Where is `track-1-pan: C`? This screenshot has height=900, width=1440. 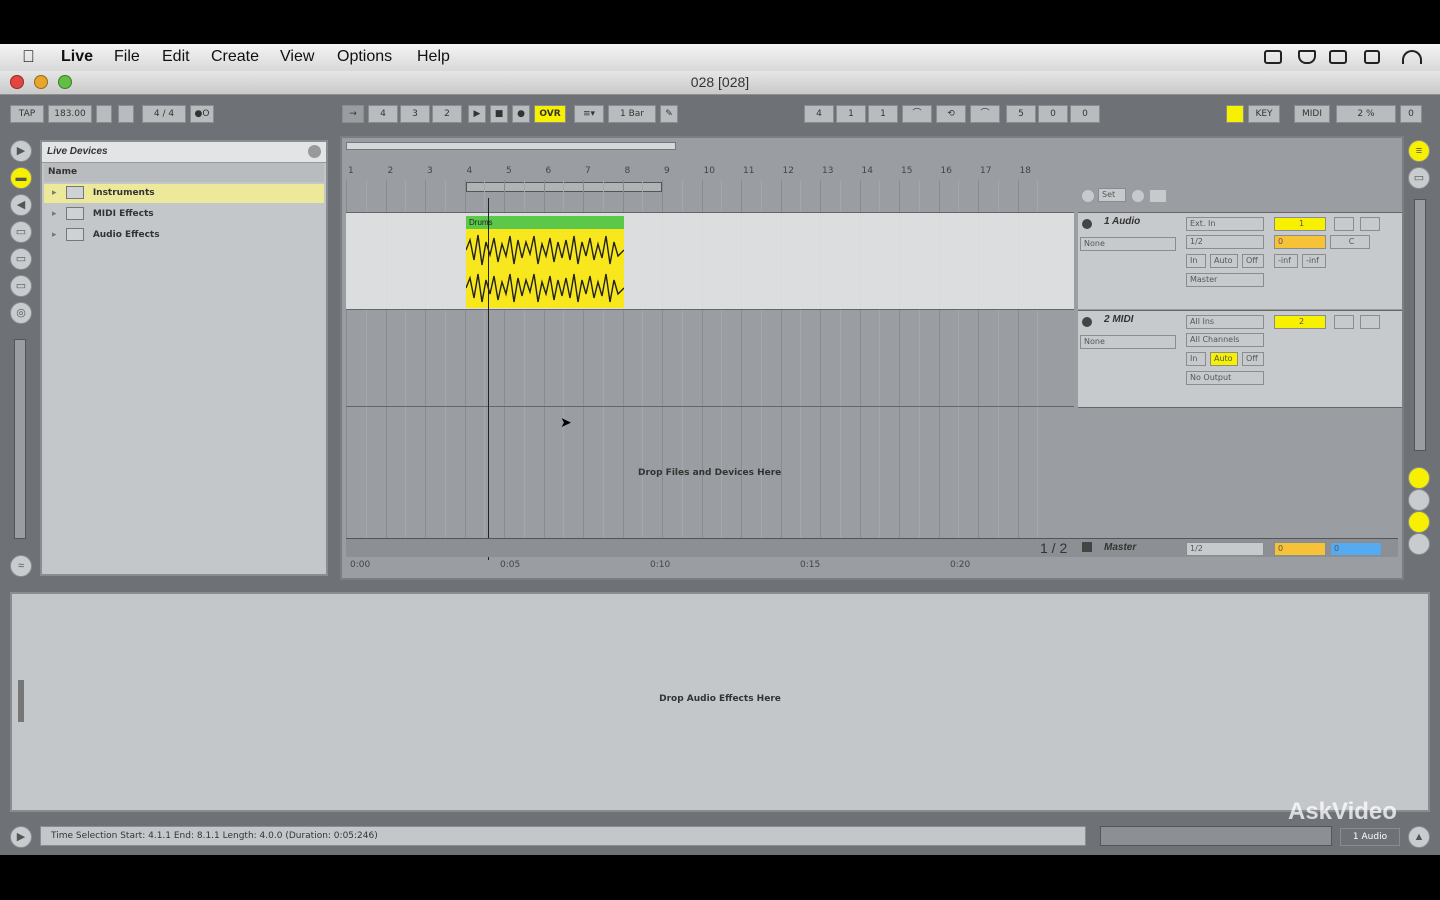 track-1-pan: C is located at coordinates (1350, 242).